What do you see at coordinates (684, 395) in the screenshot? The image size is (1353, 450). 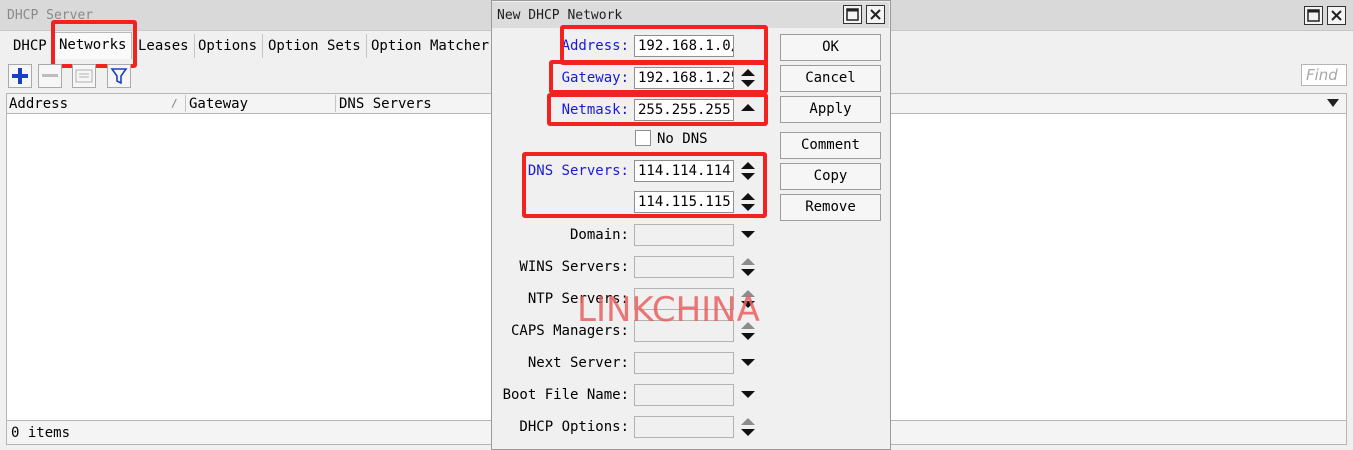 I see `boot-file-name-input` at bounding box center [684, 395].